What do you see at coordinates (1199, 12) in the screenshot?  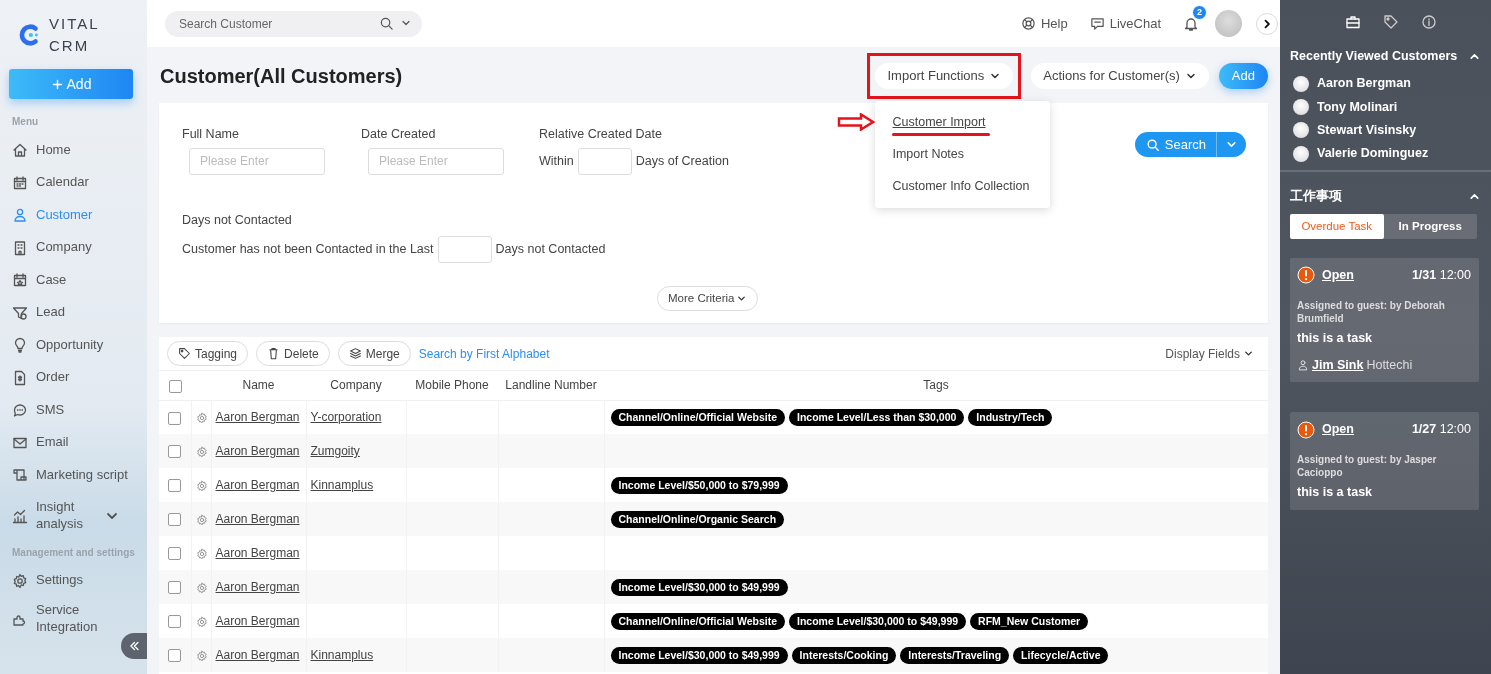 I see `notification-count: 2` at bounding box center [1199, 12].